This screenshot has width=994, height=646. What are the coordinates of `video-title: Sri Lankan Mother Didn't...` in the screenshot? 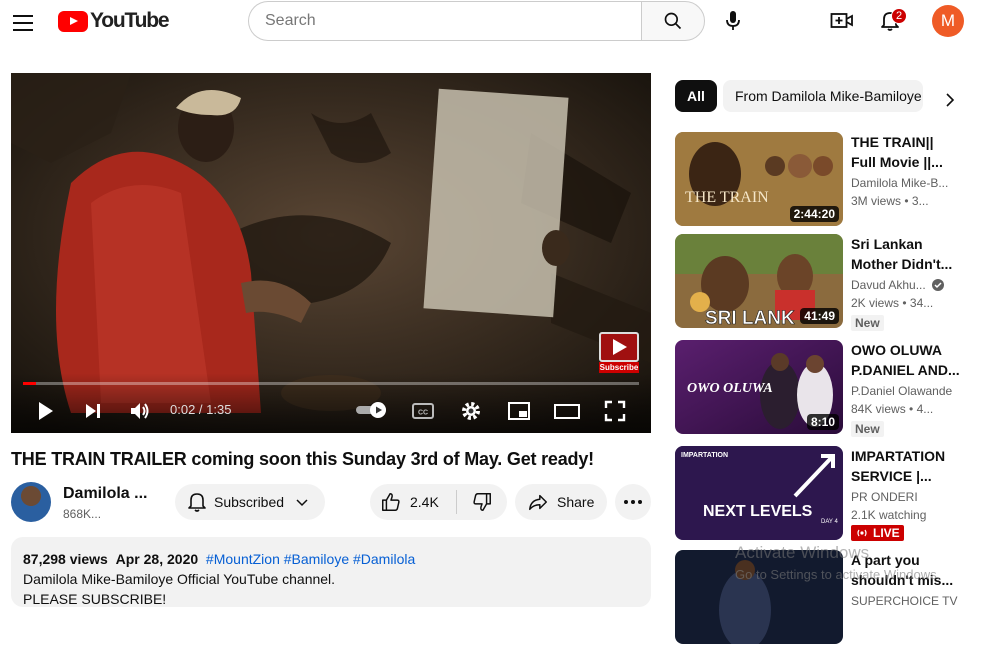 It's located at (902, 254).